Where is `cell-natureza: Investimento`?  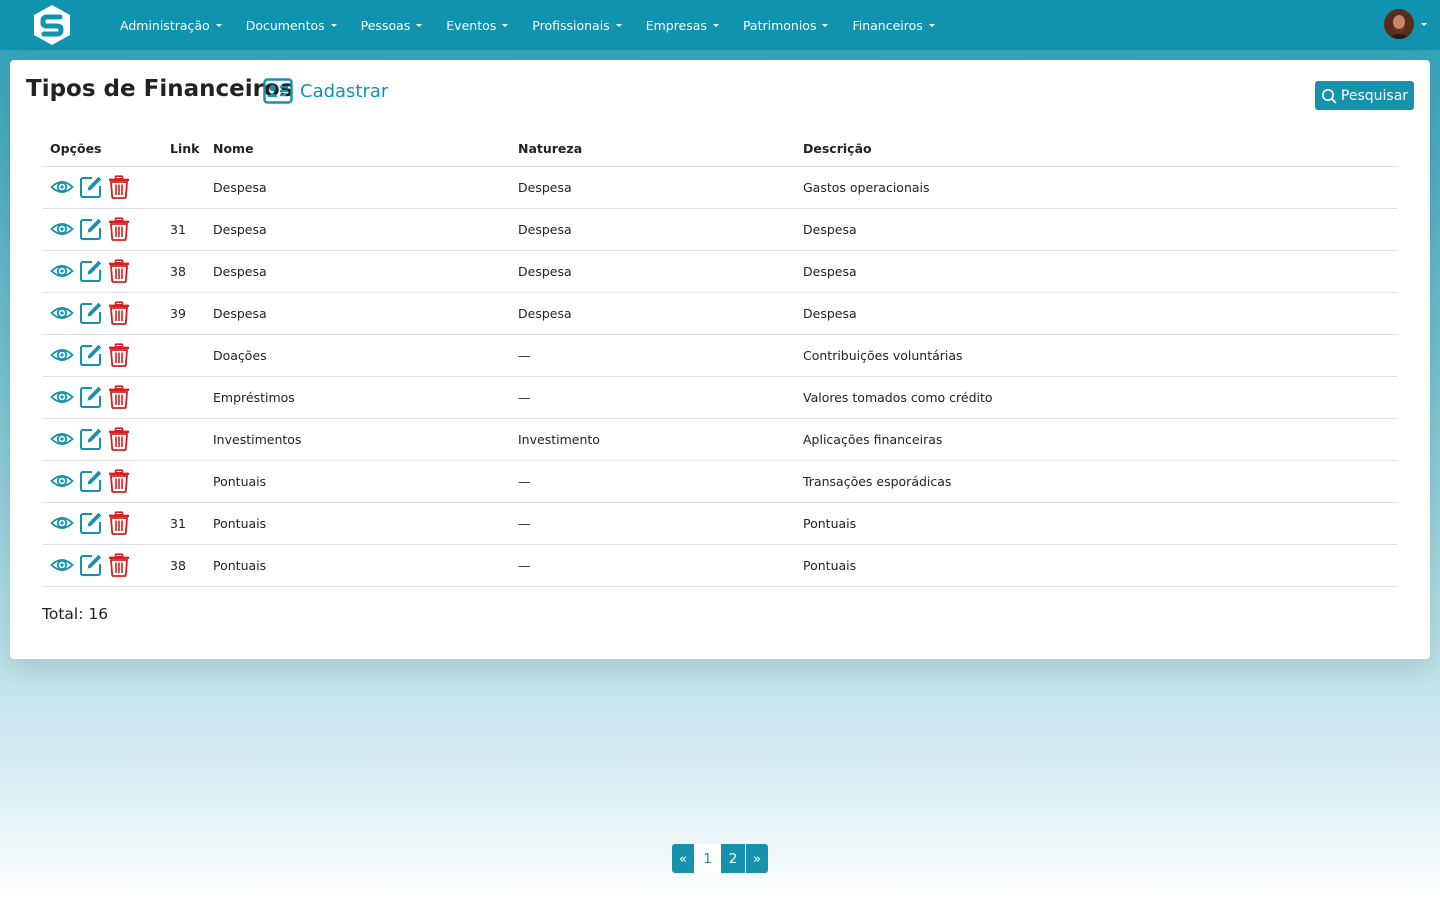 cell-natureza: Investimento is located at coordinates (559, 439).